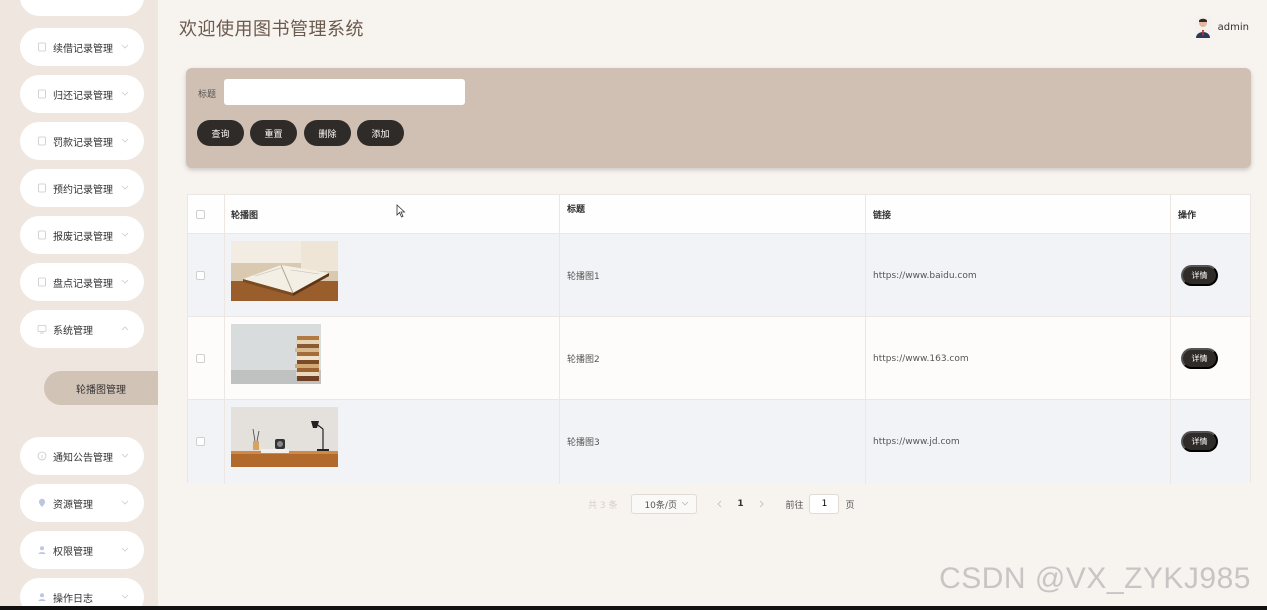  I want to click on chevron-right-icon, so click(761, 504).